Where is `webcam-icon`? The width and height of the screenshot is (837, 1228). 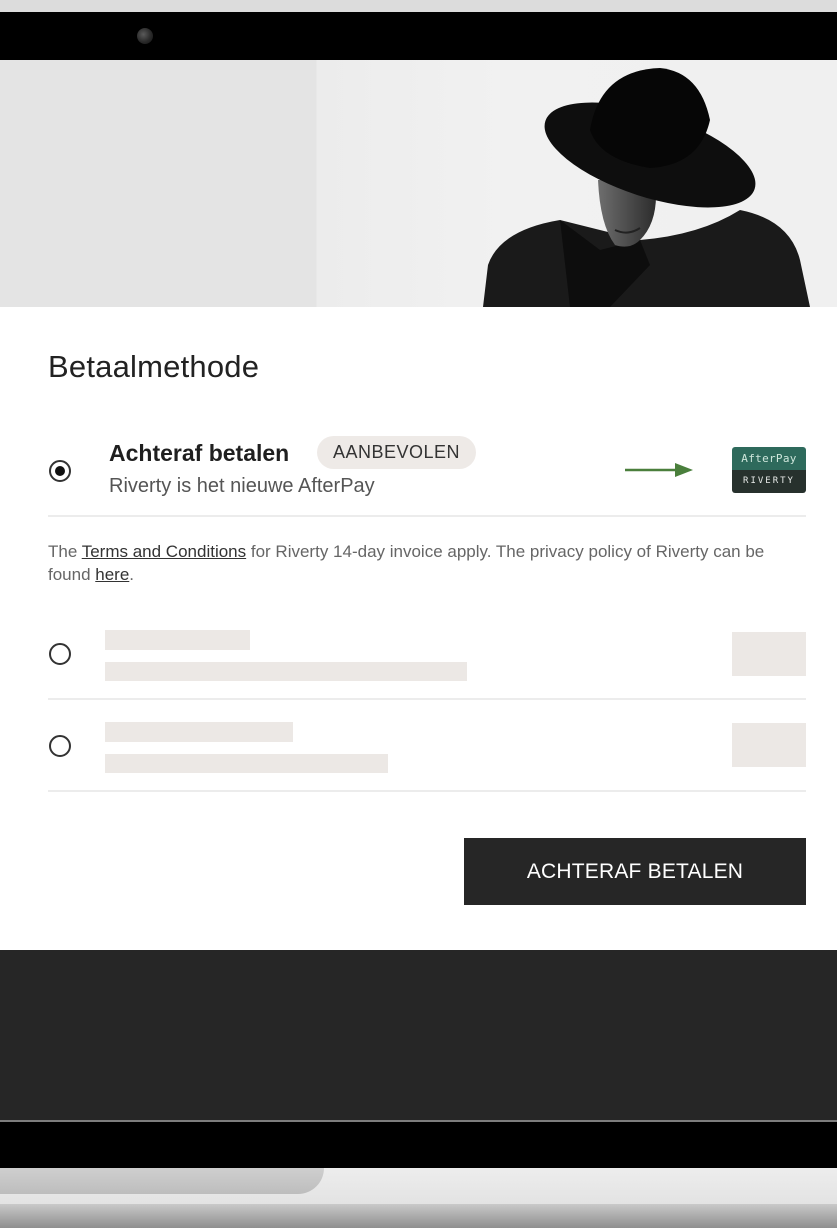
webcam-icon is located at coordinates (145, 36).